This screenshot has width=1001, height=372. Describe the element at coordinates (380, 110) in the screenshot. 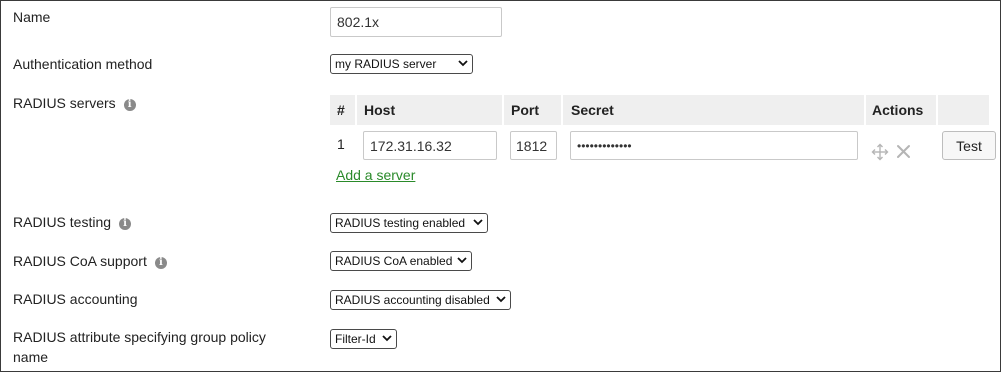

I see `col-header-host: Host` at that location.